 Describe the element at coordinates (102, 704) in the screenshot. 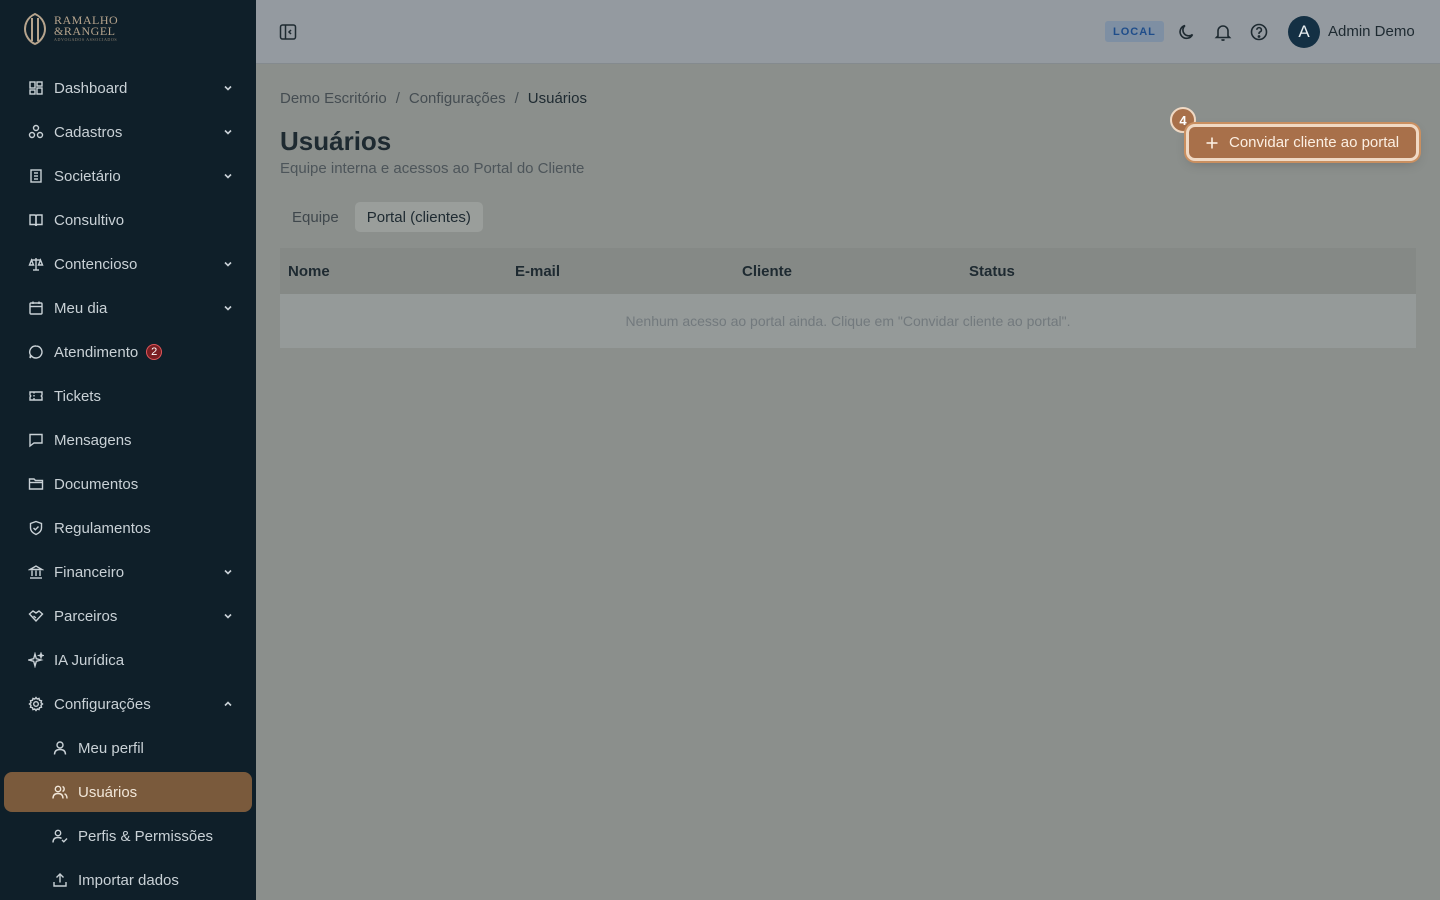

I see `sidebar-item-label: Configurações` at that location.